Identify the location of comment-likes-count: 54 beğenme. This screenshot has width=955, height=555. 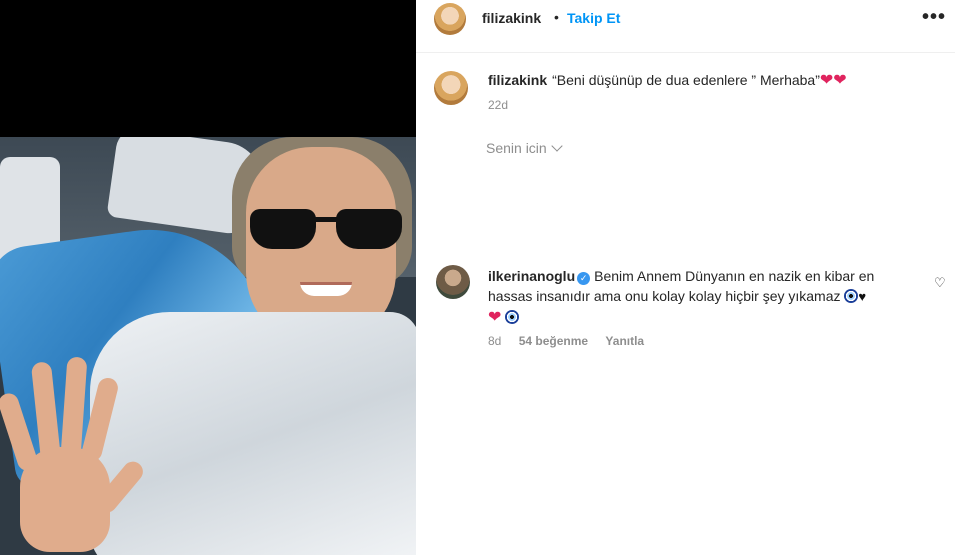
(553, 341).